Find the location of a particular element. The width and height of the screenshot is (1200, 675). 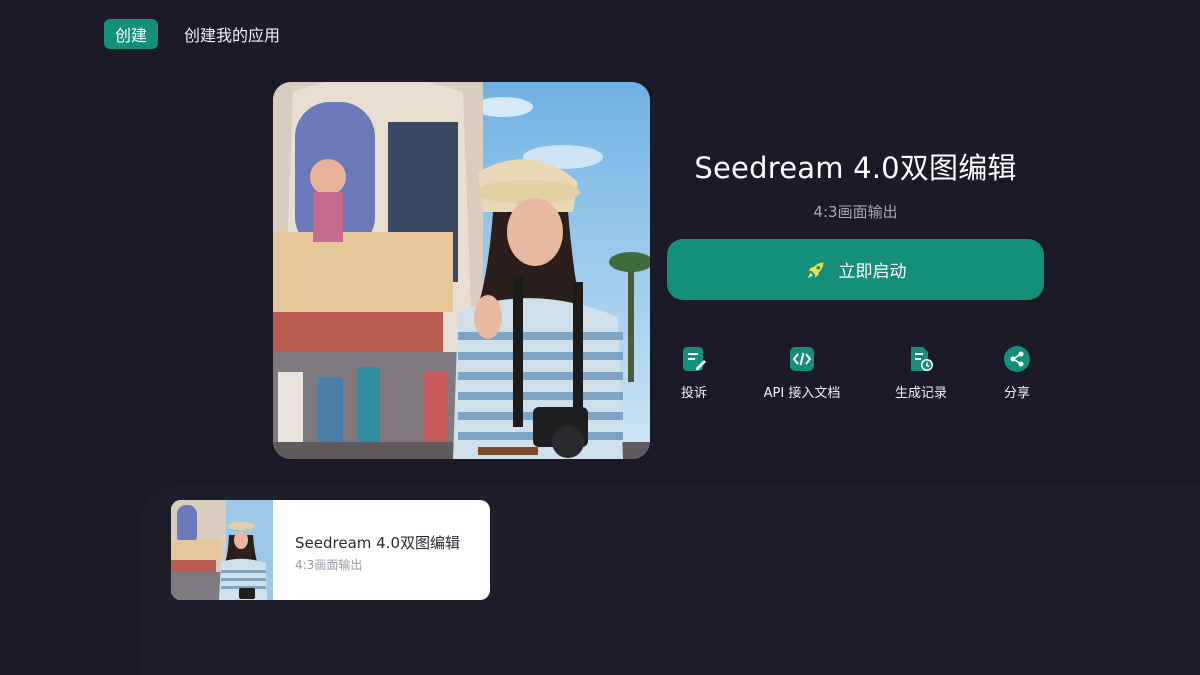

app-subtitle: 4:3画面输出 is located at coordinates (855, 212).